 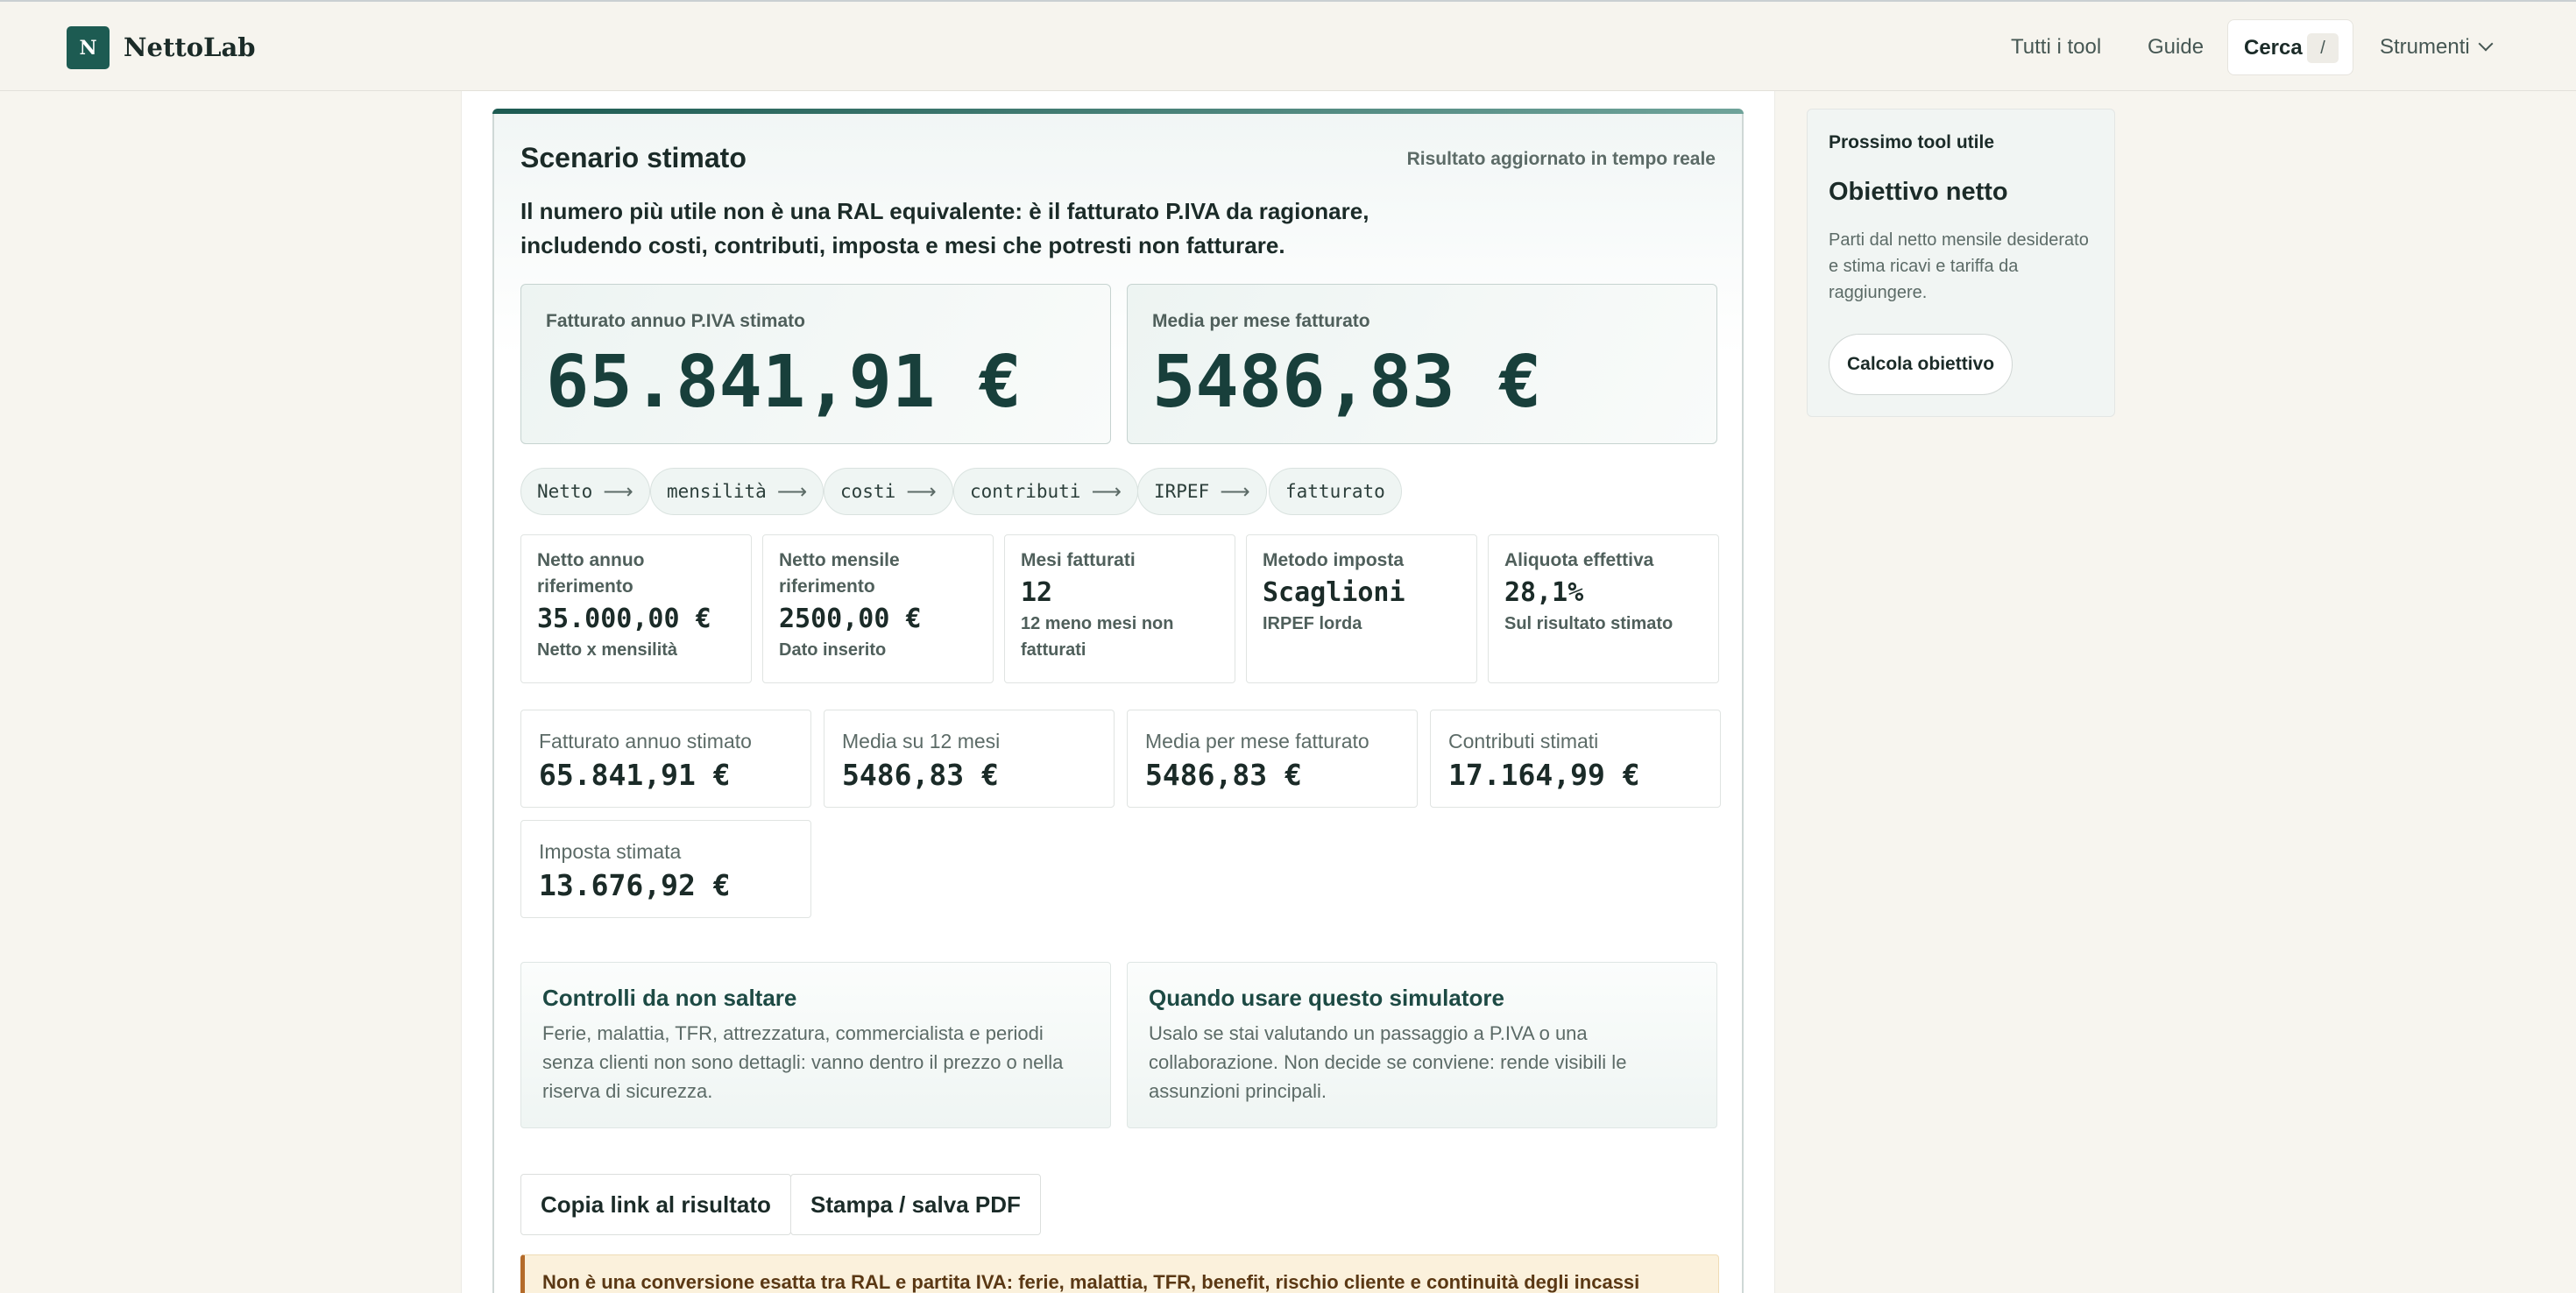 What do you see at coordinates (915, 1204) in the screenshot?
I see `print-pdf-button: Stampa / salva PDF` at bounding box center [915, 1204].